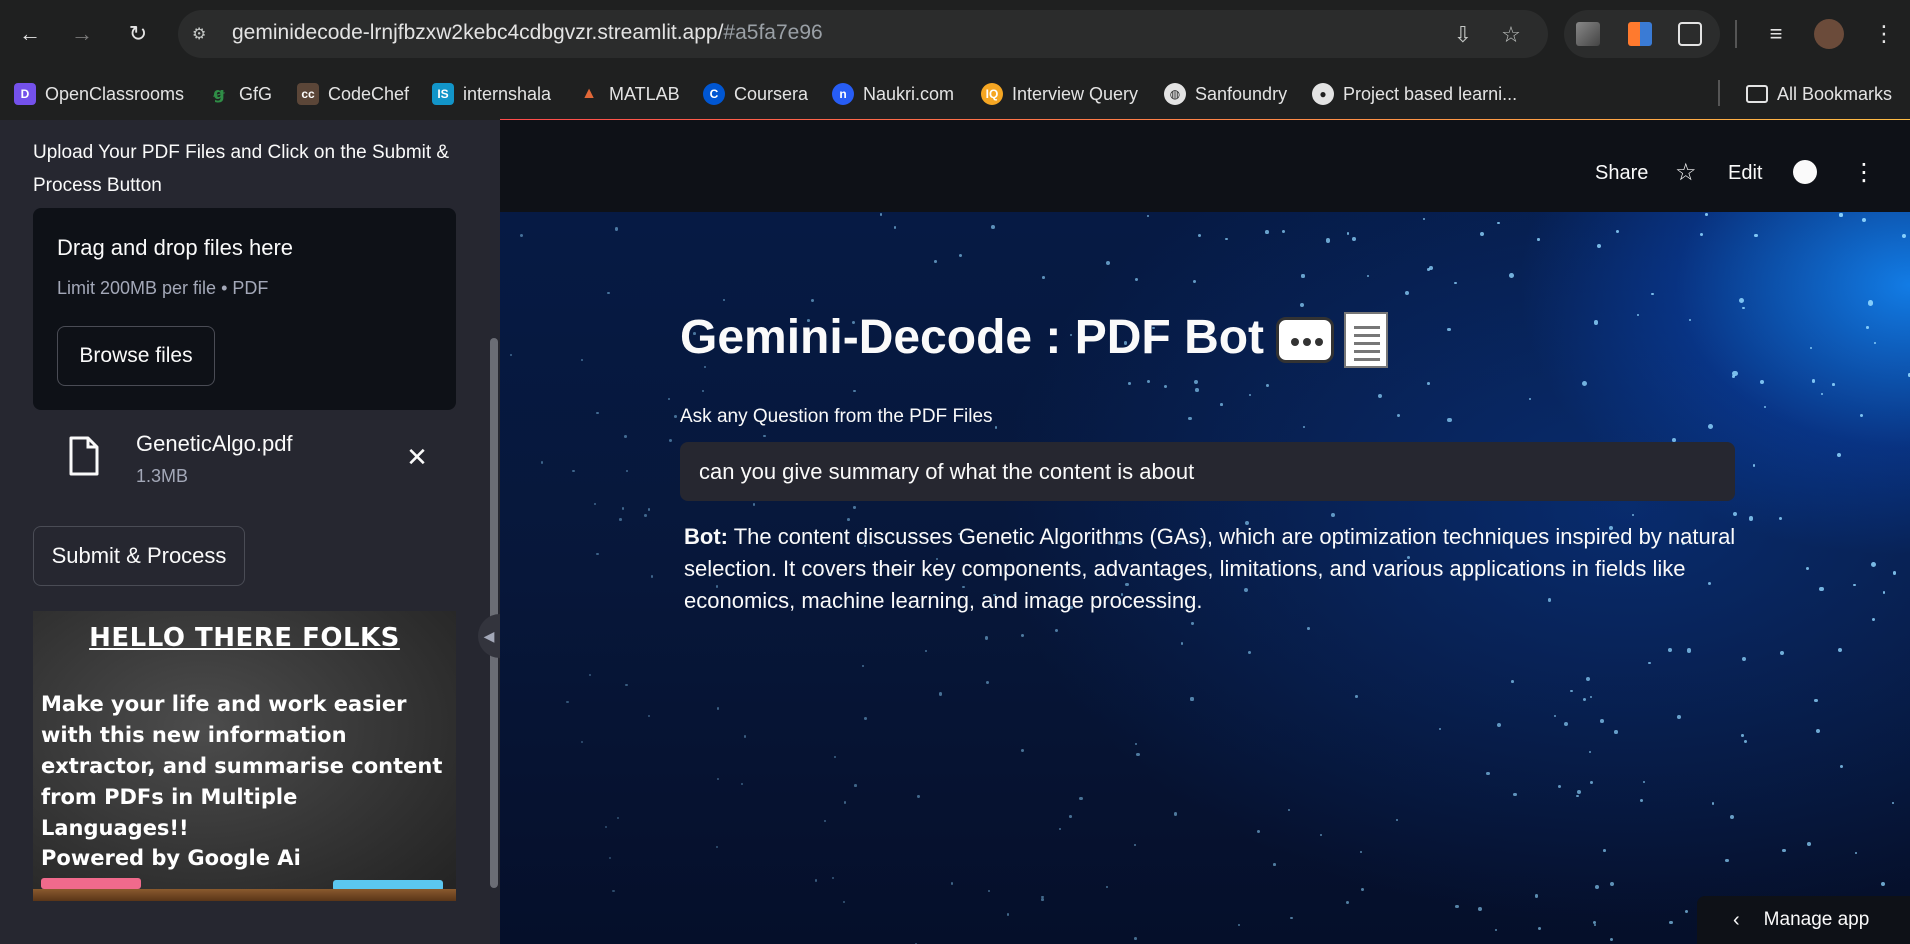 Image resolution: width=1910 pixels, height=944 pixels. I want to click on page-document-icon, so click(1366, 340).